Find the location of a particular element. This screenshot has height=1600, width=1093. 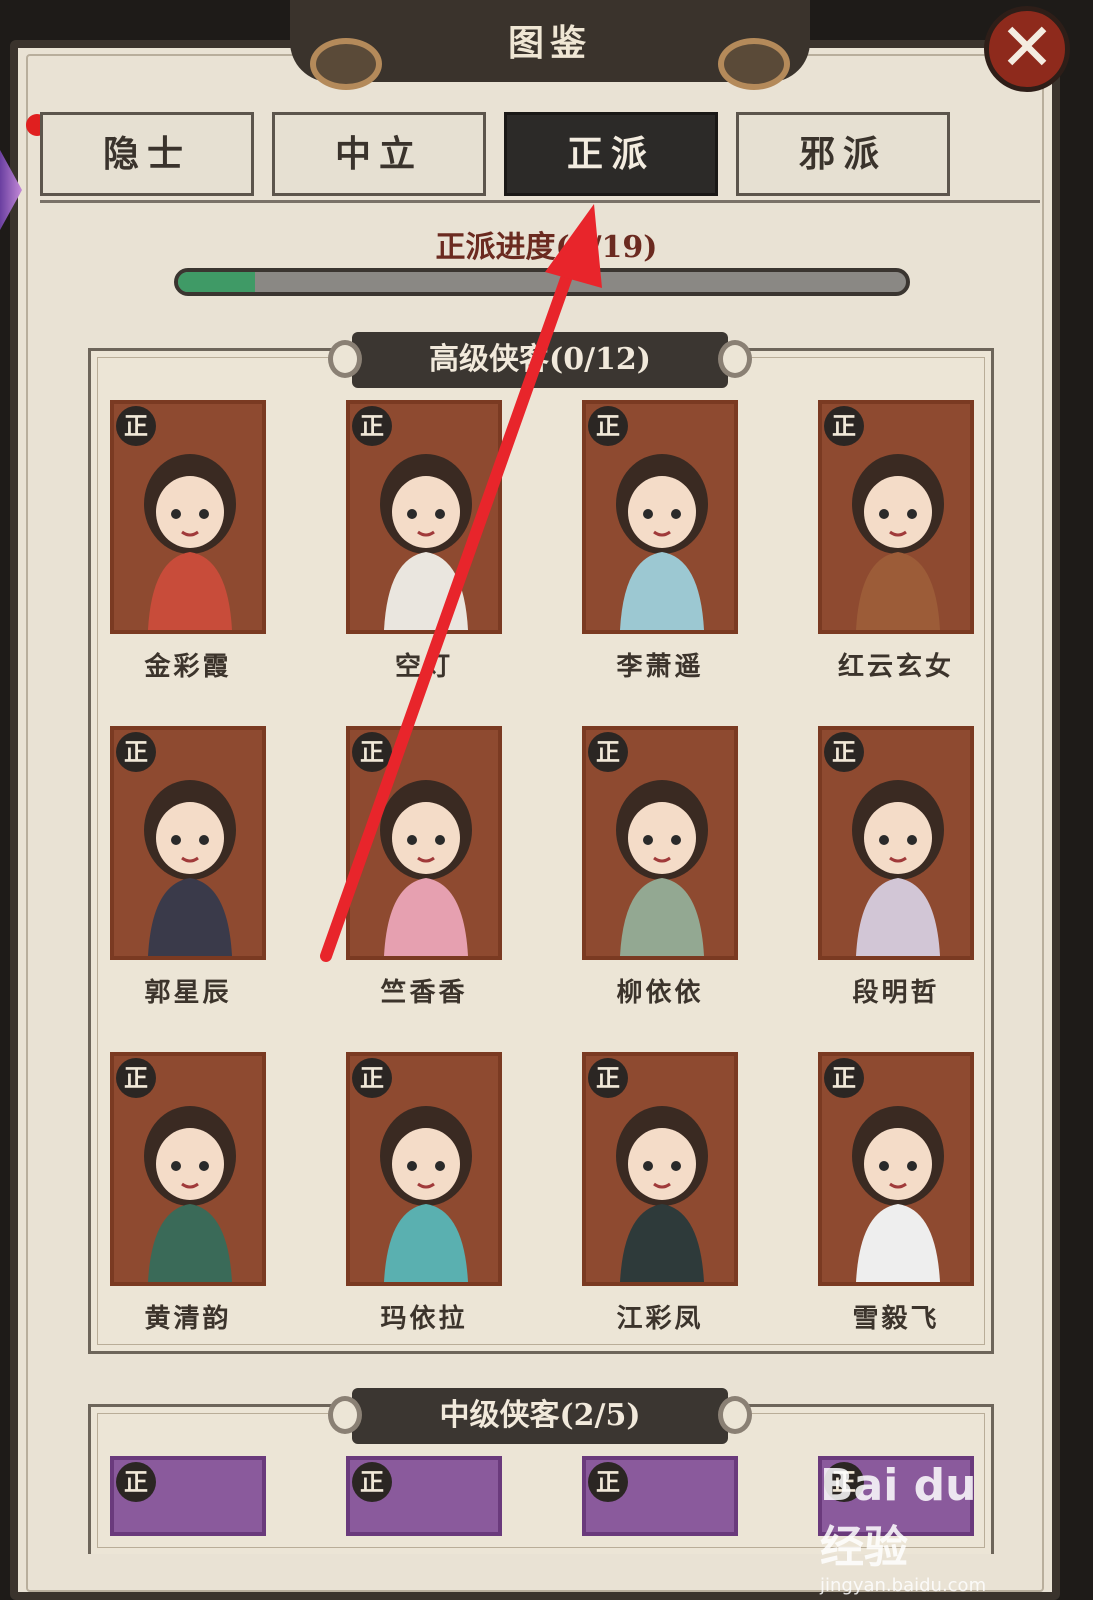

section-title: 中级侠客(2/5) is located at coordinates (540, 1415).